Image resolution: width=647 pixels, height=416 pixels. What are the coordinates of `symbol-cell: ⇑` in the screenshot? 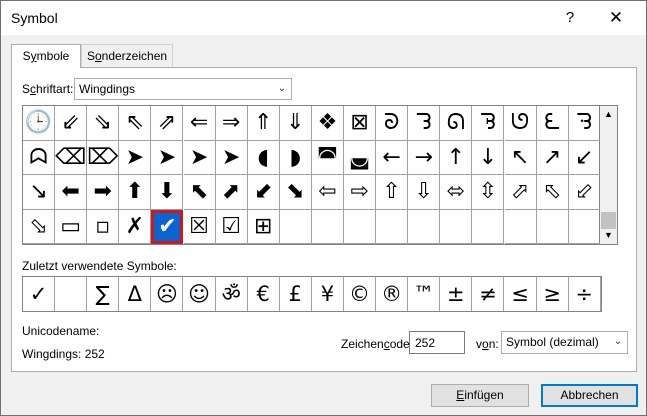 It's located at (263, 123).